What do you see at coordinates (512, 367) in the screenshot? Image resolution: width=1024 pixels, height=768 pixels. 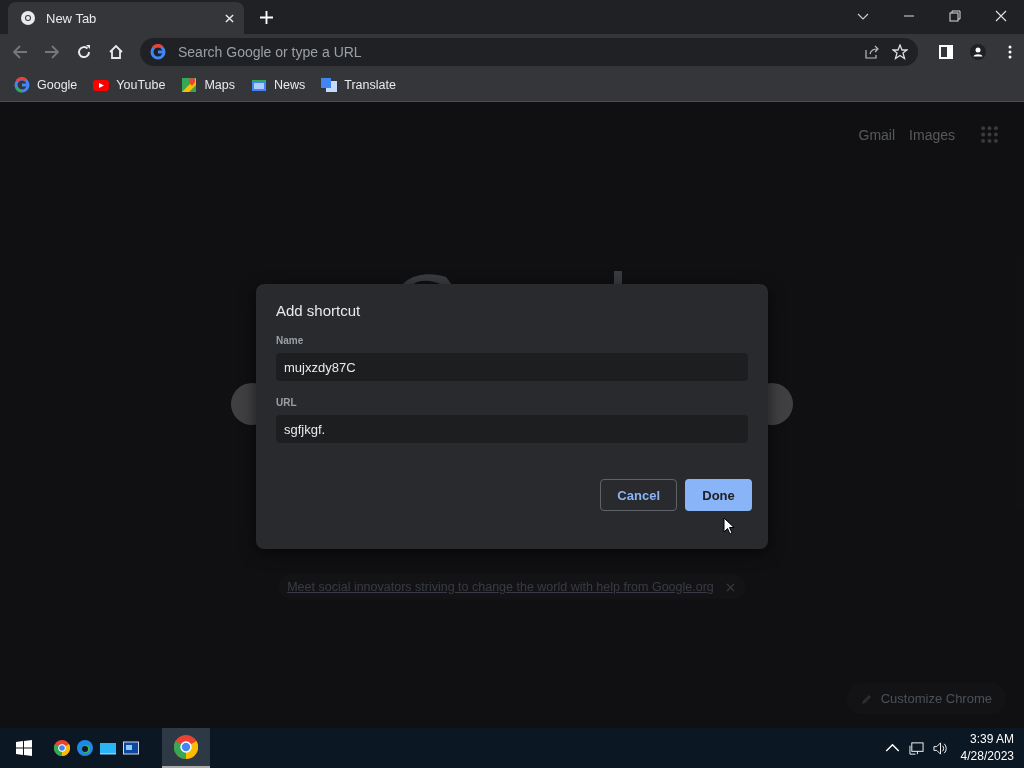 I see `input-field: mujxzdy87C` at bounding box center [512, 367].